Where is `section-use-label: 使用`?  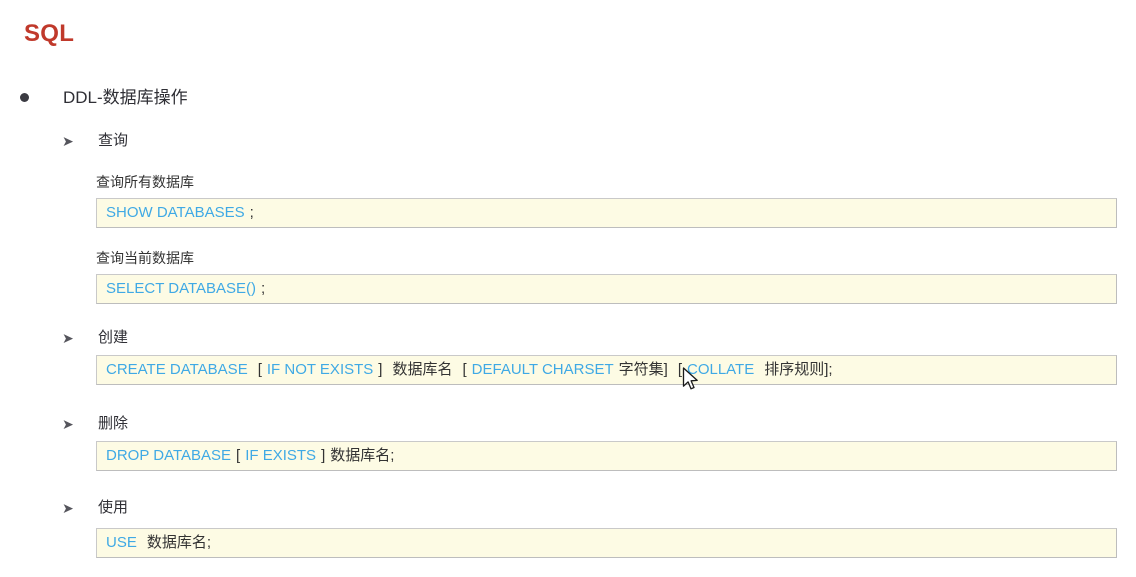
section-use-label: 使用 is located at coordinates (113, 507).